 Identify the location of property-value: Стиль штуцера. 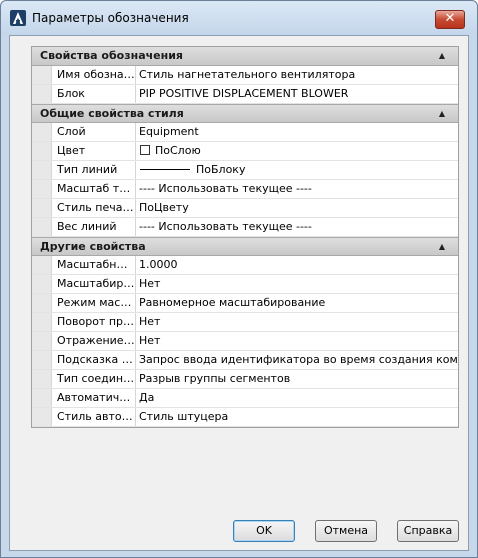
(297, 417).